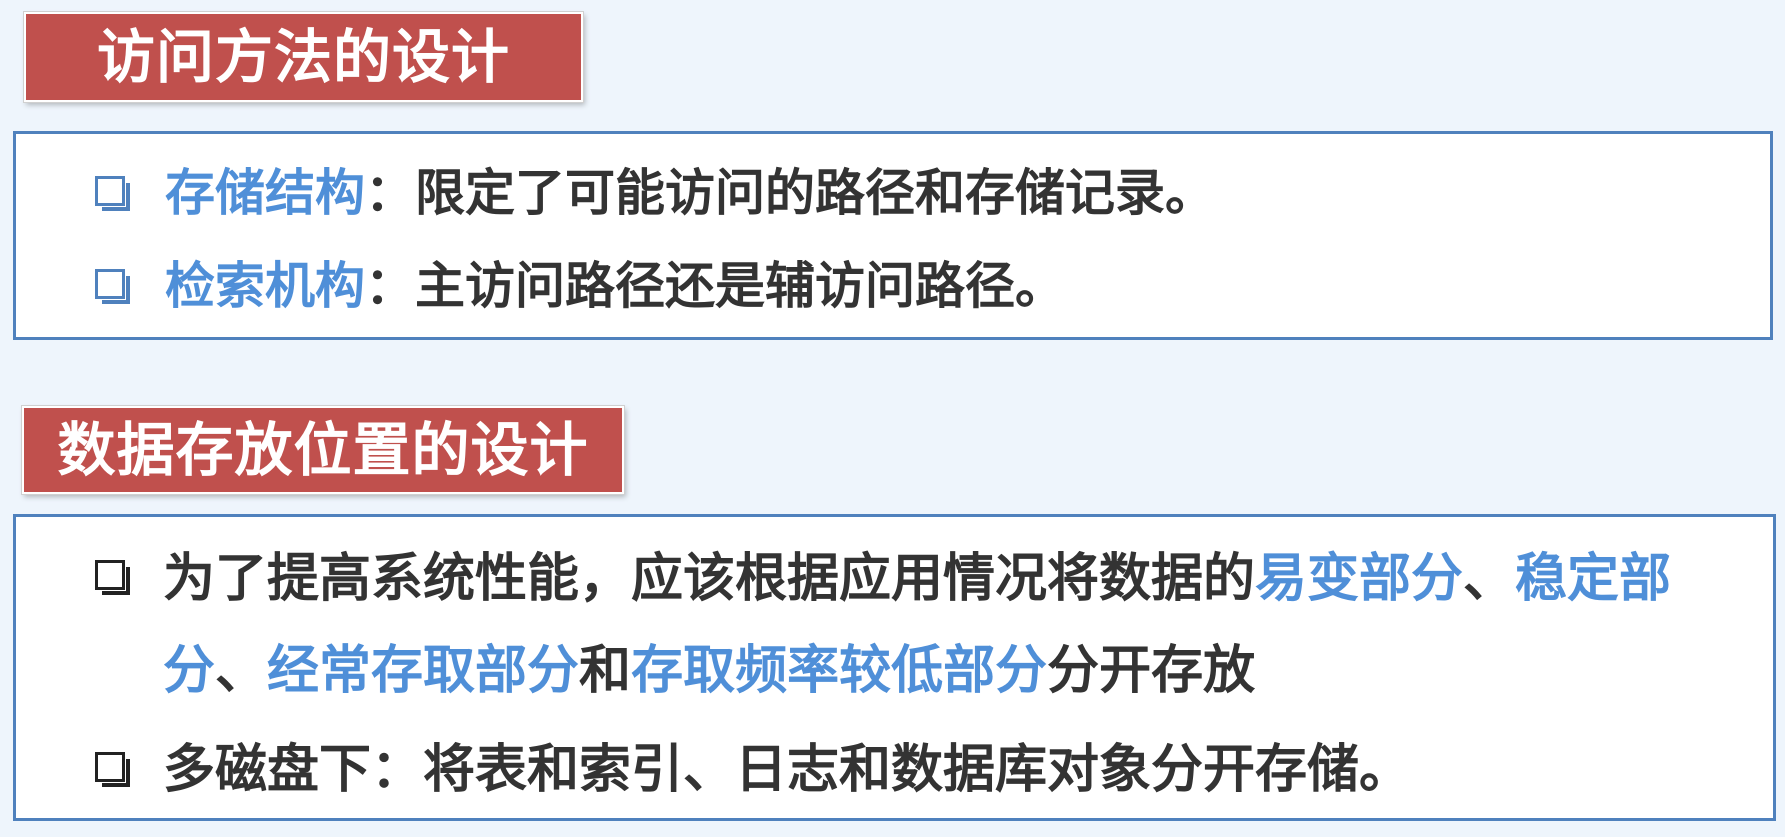  I want to click on item-text: 和, so click(605, 671).